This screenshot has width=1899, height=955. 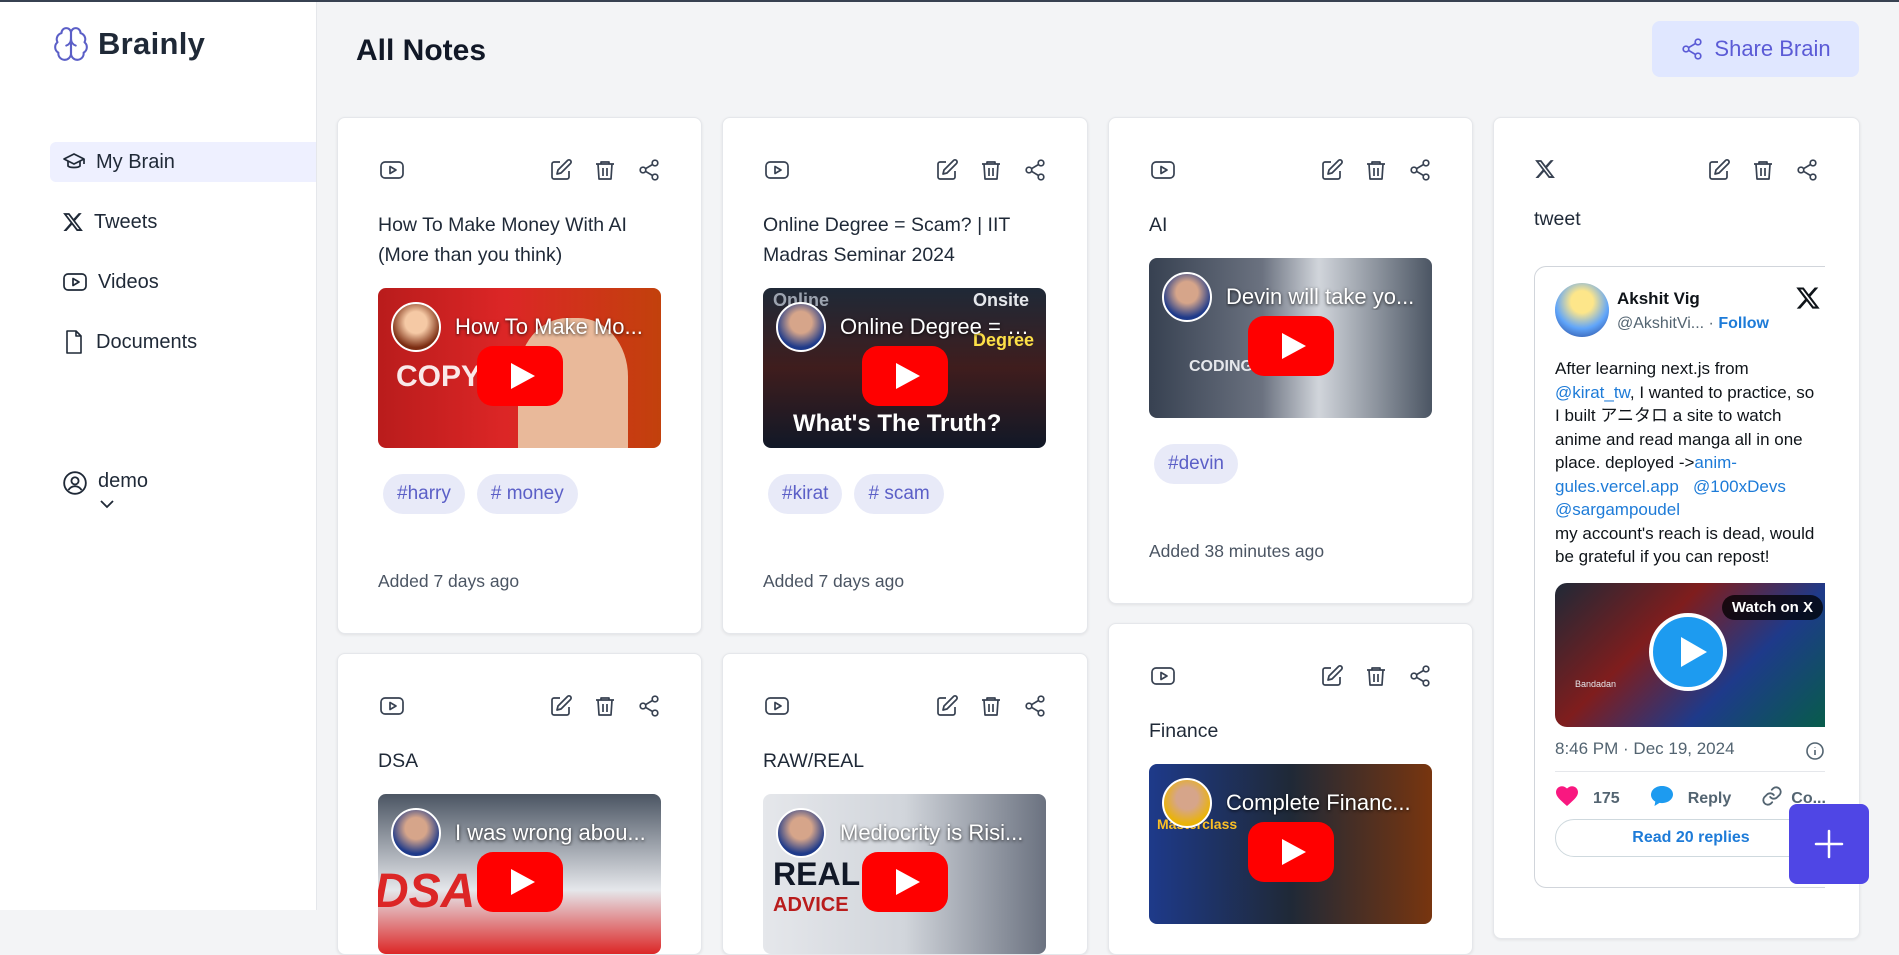 I want to click on x-logo-icon, so click(x=1808, y=300).